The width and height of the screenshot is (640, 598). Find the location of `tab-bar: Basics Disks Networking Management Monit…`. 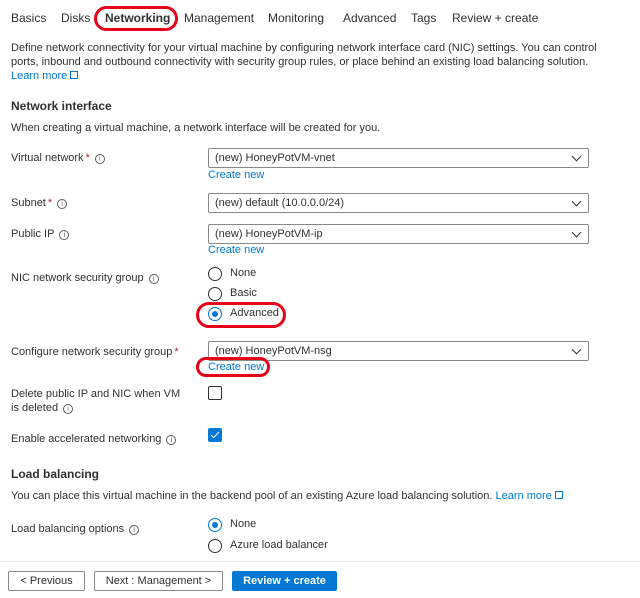

tab-bar: Basics Disks Networking Management Monit… is located at coordinates (320, 18).